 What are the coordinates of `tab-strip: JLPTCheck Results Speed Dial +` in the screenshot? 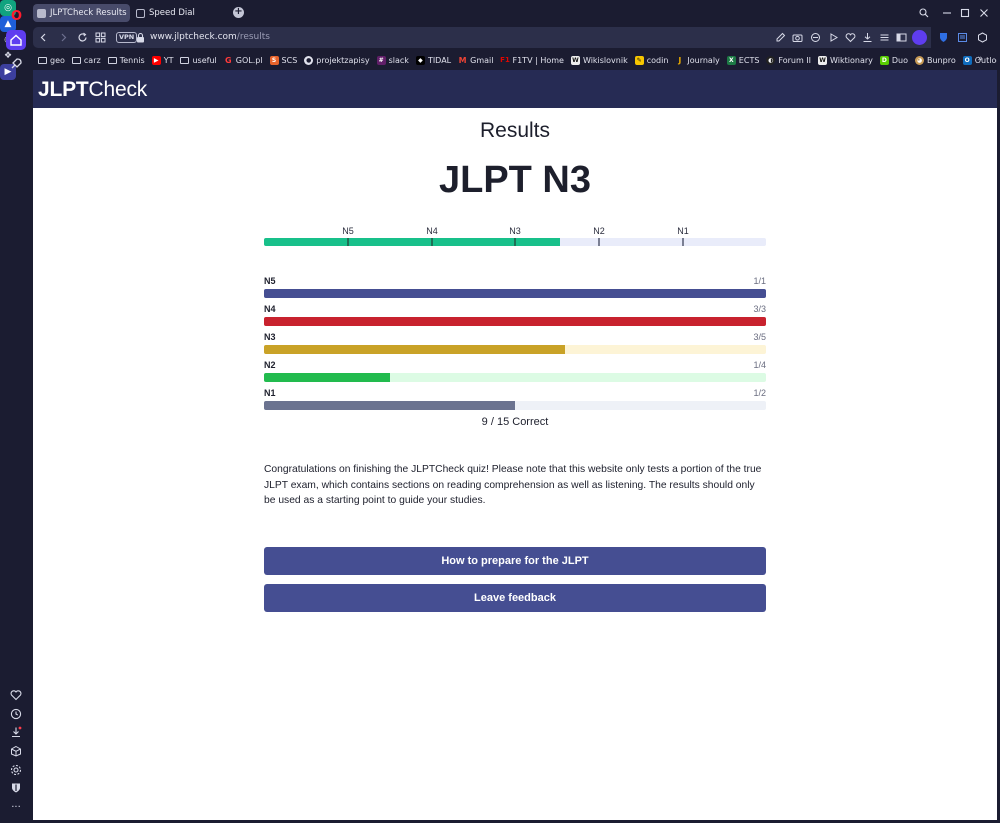 It's located at (516, 13).